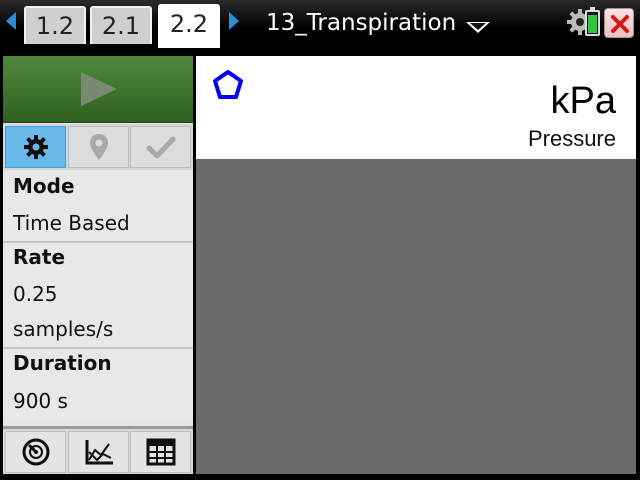  I want to click on keep-tool-button, so click(160, 147).